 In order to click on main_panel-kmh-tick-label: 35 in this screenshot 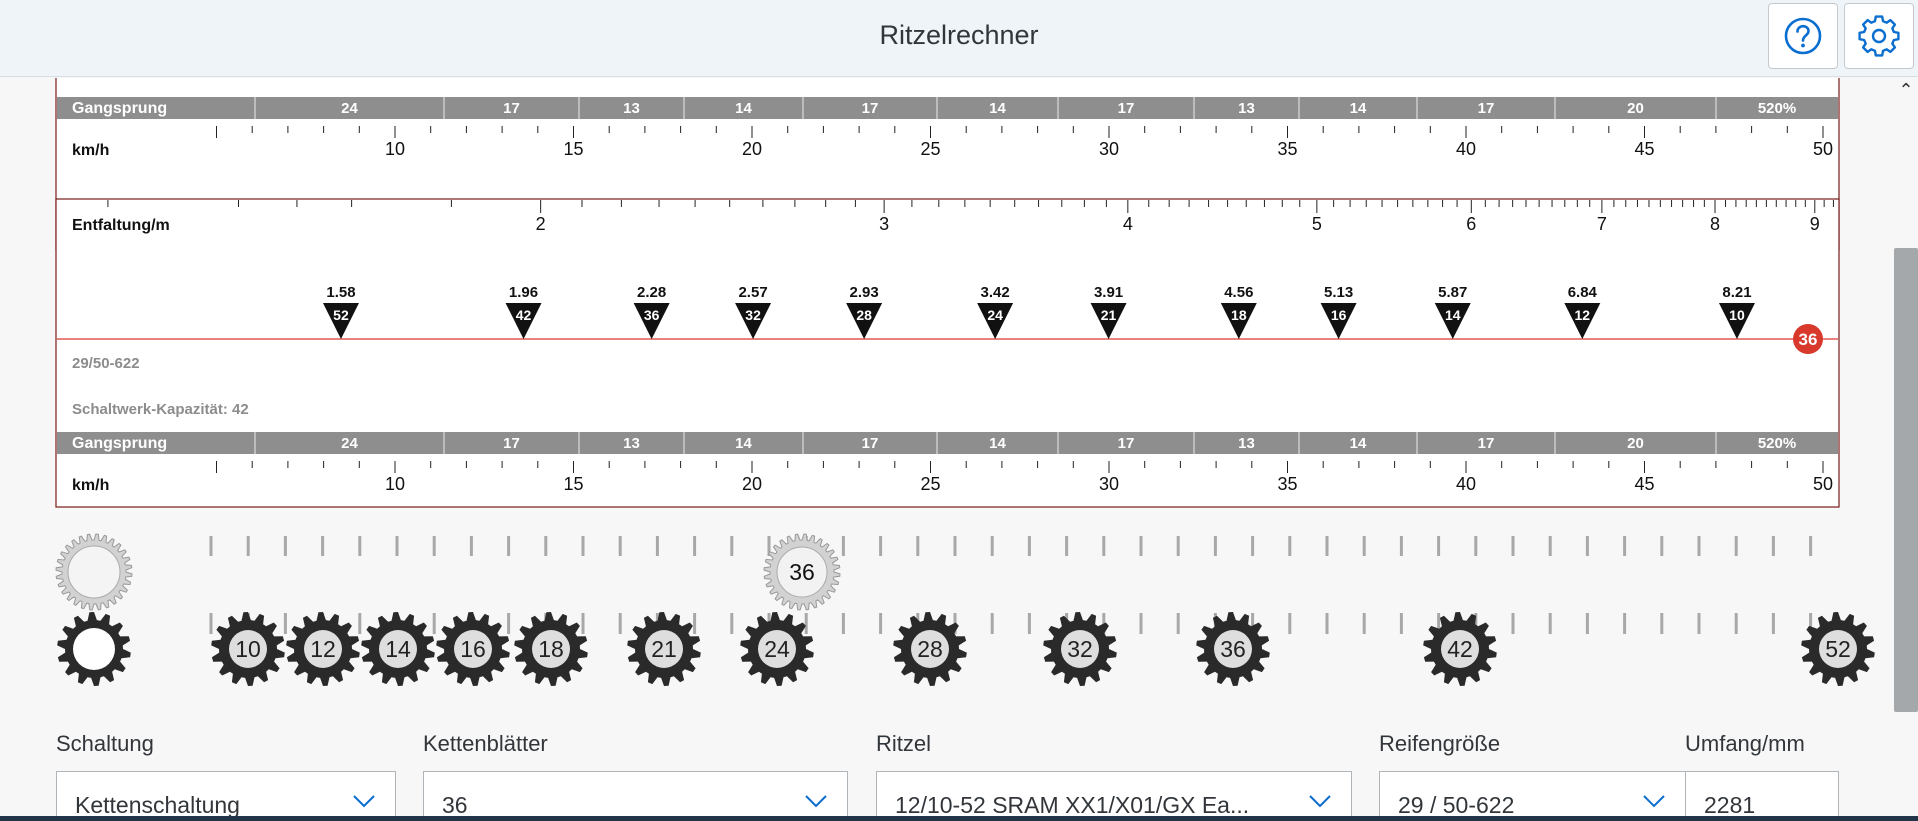, I will do `click(1287, 484)`.